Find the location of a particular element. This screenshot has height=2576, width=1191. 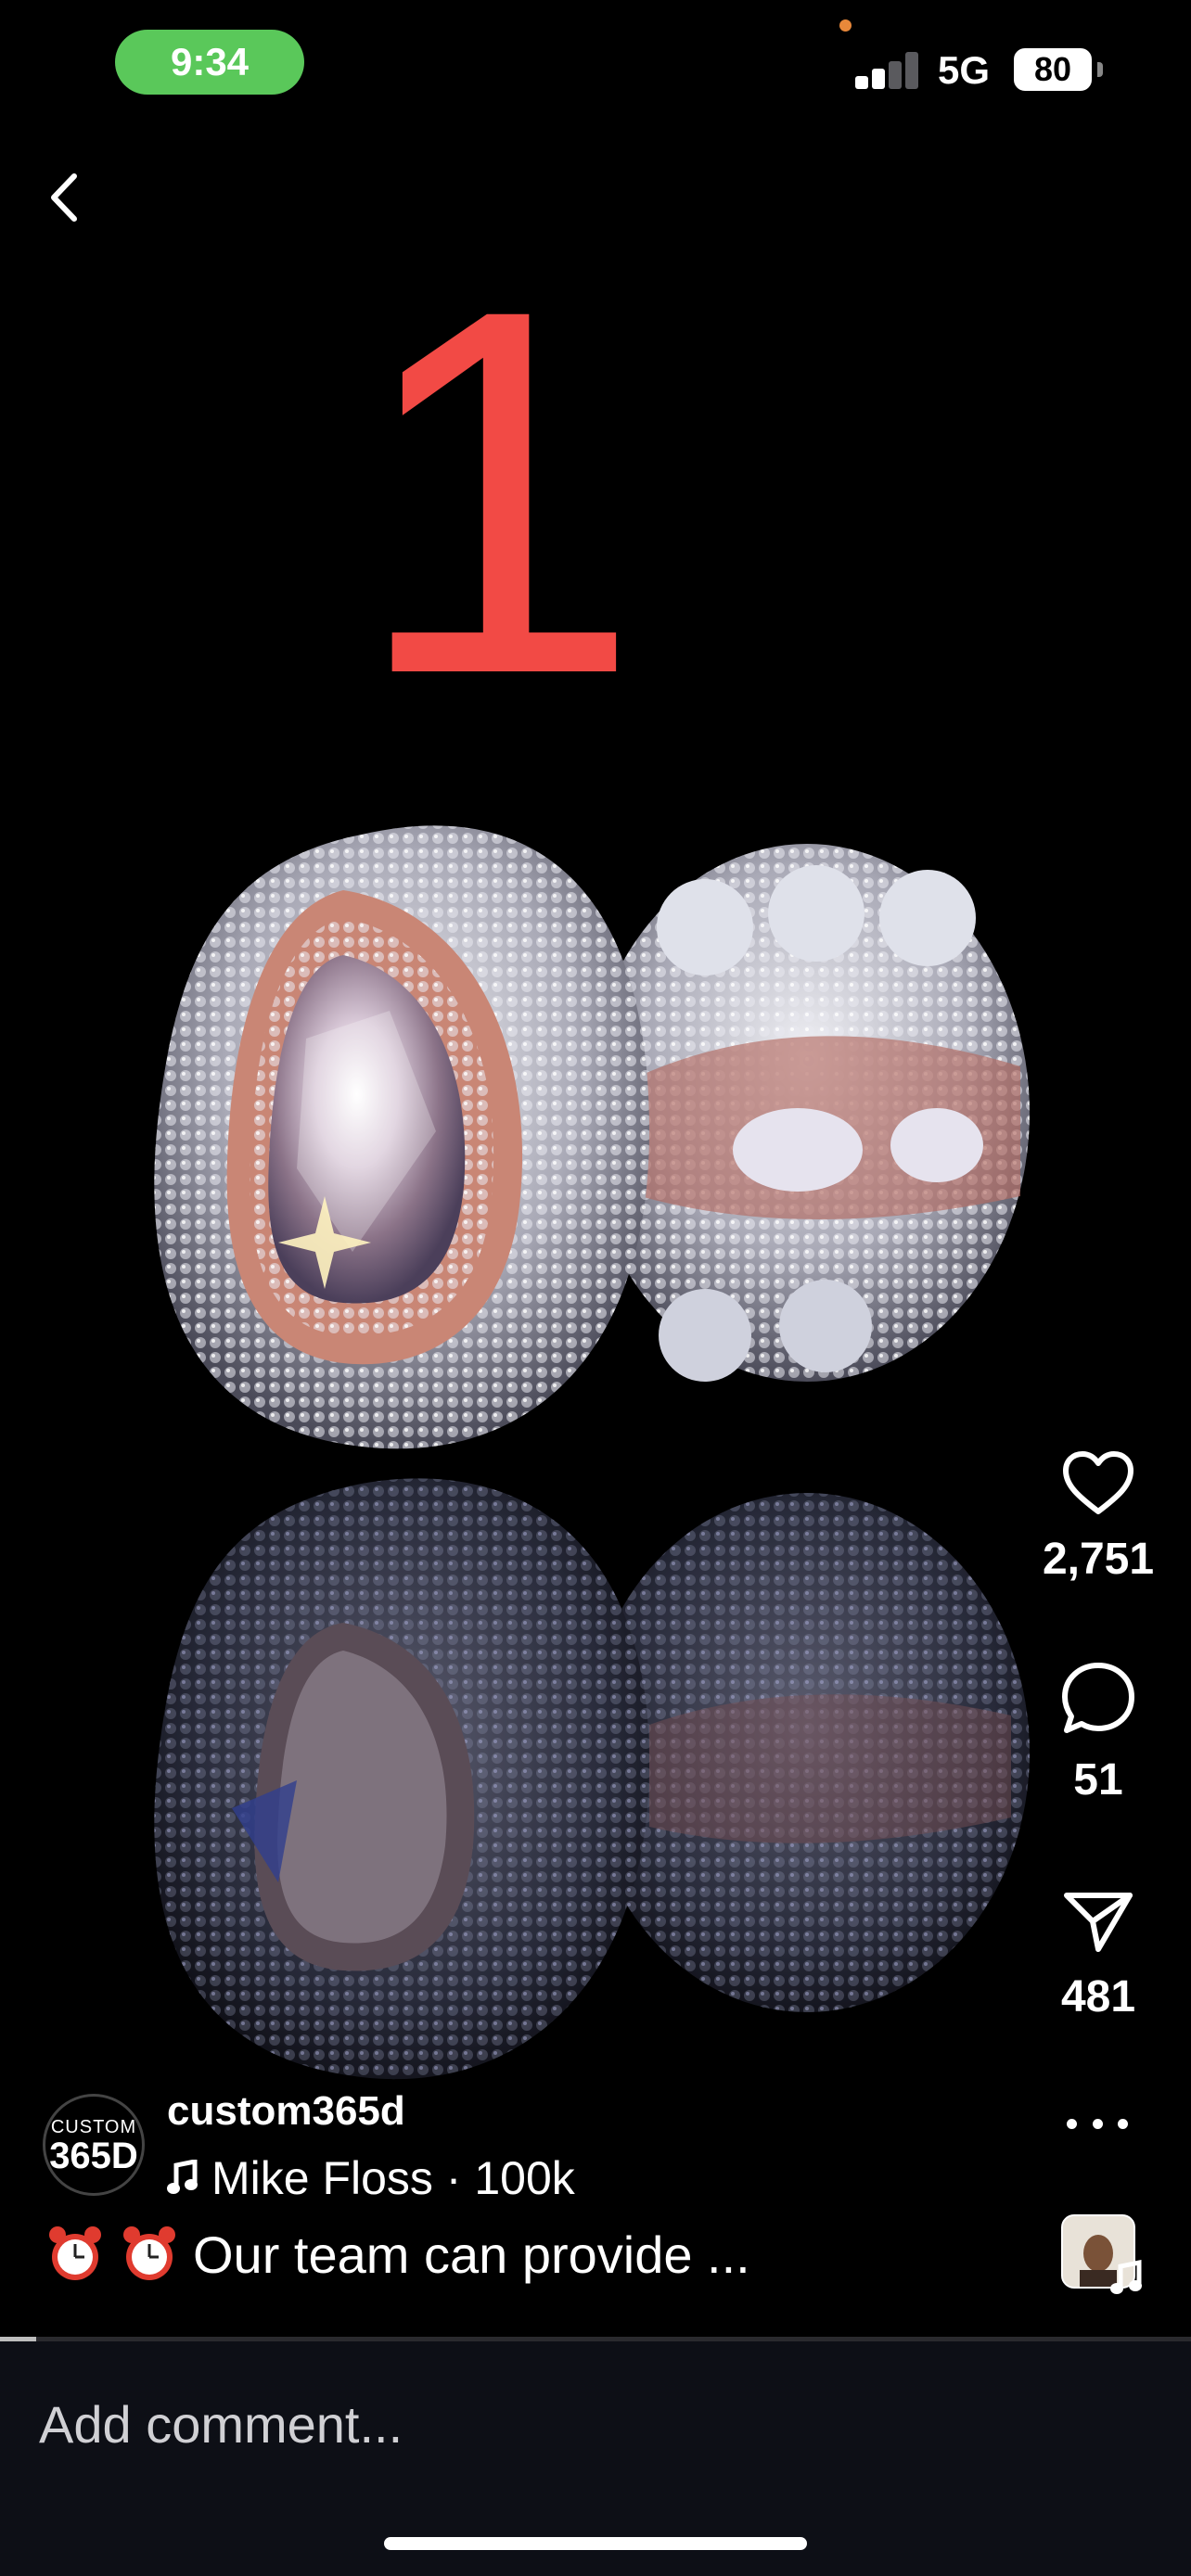

comment-button: 51 is located at coordinates (1098, 1733).